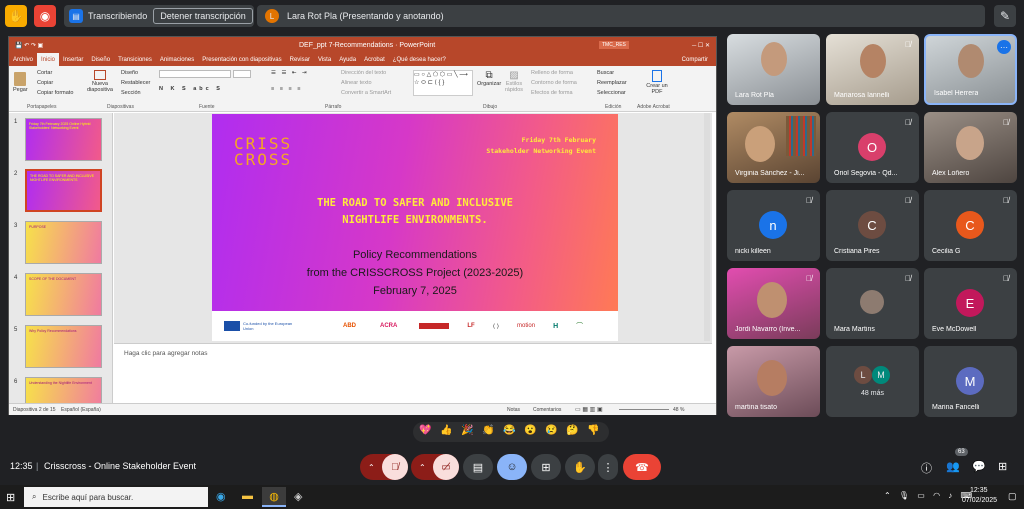 The height and width of the screenshot is (509, 1024). Describe the element at coordinates (63, 242) in the screenshot. I see `slide-thumbnail: PURPOSE` at that location.